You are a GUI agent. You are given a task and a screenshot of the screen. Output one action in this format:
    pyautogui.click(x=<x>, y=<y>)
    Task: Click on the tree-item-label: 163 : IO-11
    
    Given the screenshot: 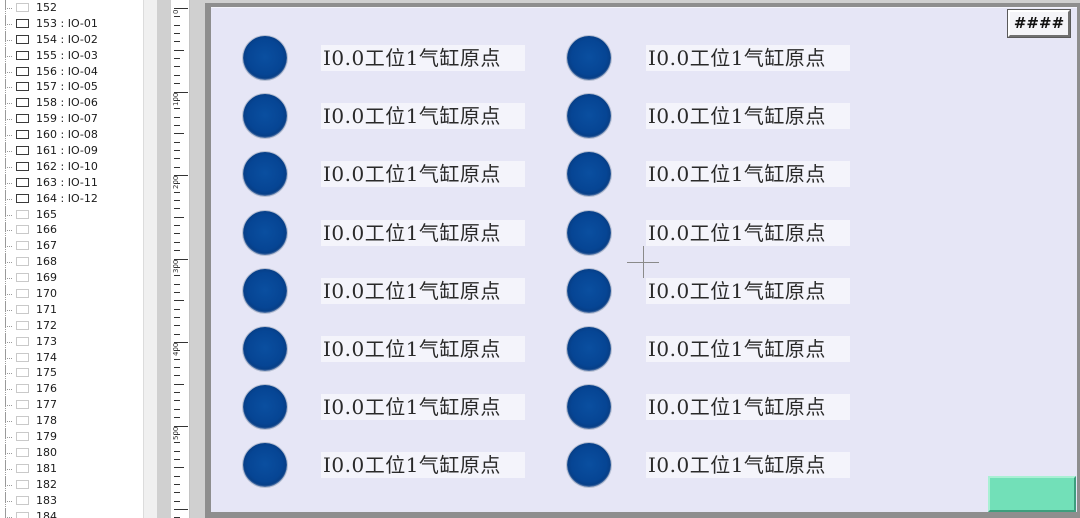 What is the action you would take?
    pyautogui.click(x=67, y=182)
    